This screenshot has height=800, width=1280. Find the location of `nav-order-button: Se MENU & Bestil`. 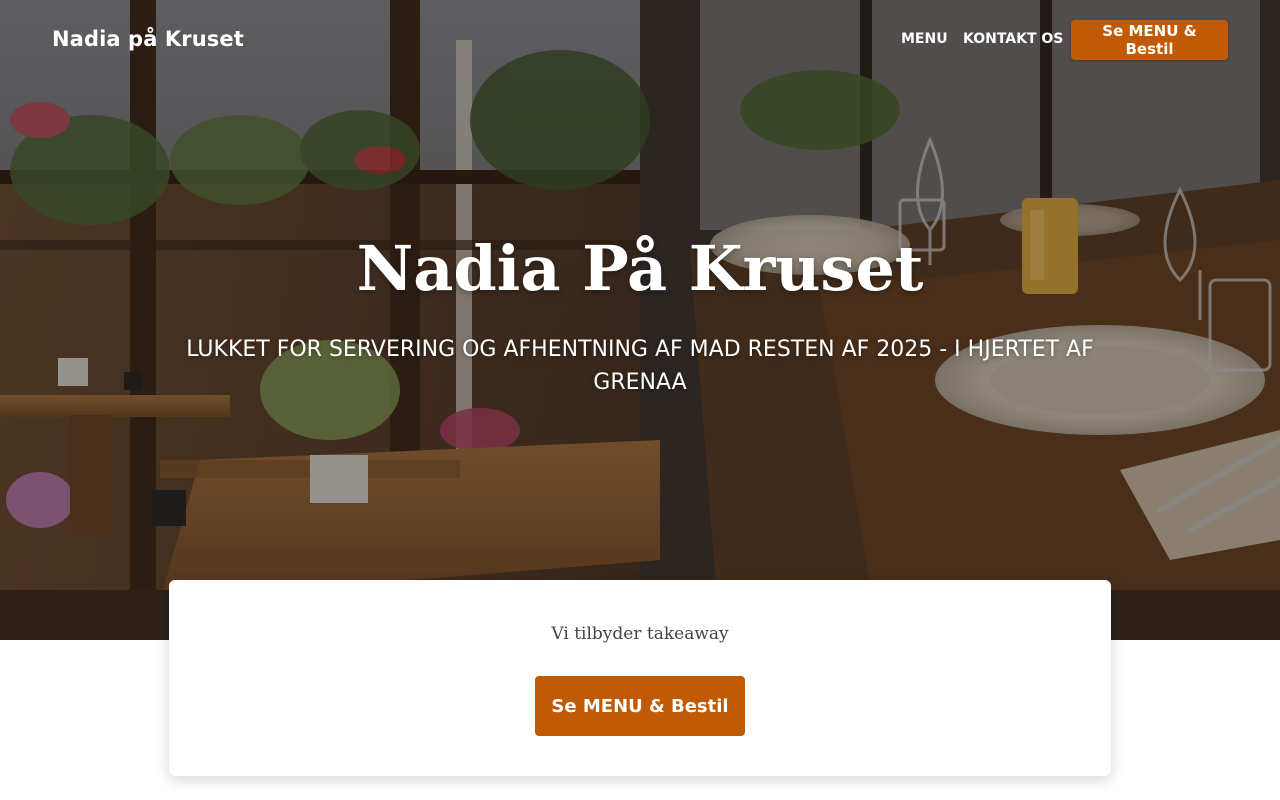

nav-order-button: Se MENU & Bestil is located at coordinates (1149, 40).